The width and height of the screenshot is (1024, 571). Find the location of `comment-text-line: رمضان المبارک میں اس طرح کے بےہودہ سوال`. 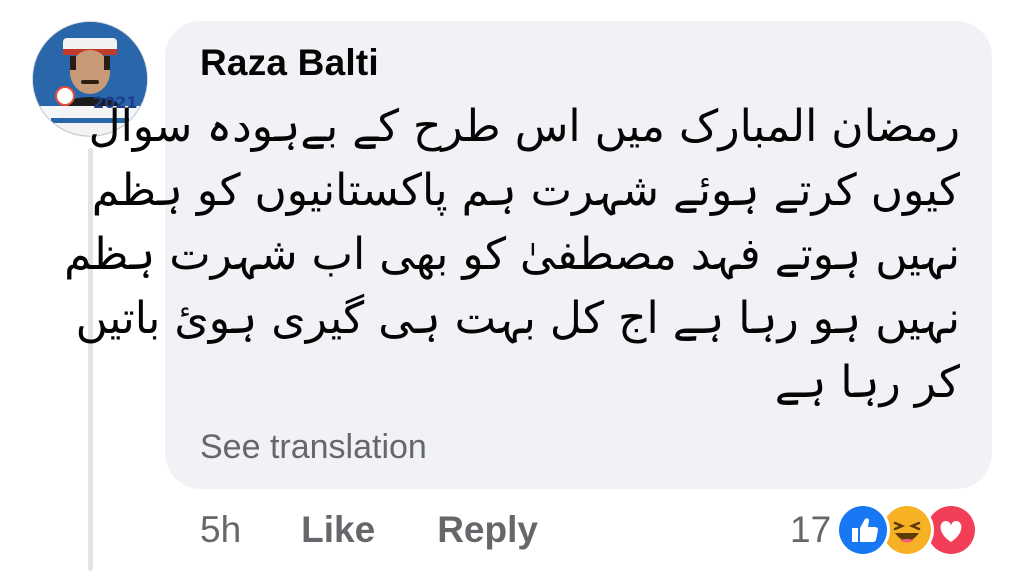

comment-text-line: رمضان المبارک میں اس طرح کے بےہودہ سوال is located at coordinates (524, 126).